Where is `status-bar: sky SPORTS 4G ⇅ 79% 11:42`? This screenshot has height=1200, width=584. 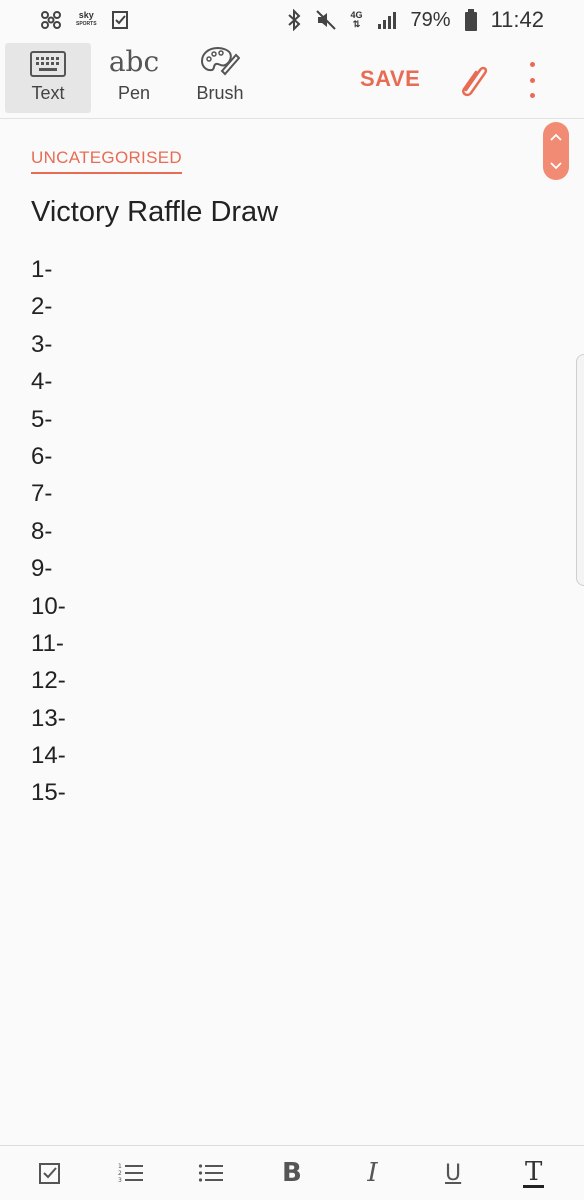
status-bar: sky SPORTS 4G ⇅ 79% 11:42 is located at coordinates (292, 20).